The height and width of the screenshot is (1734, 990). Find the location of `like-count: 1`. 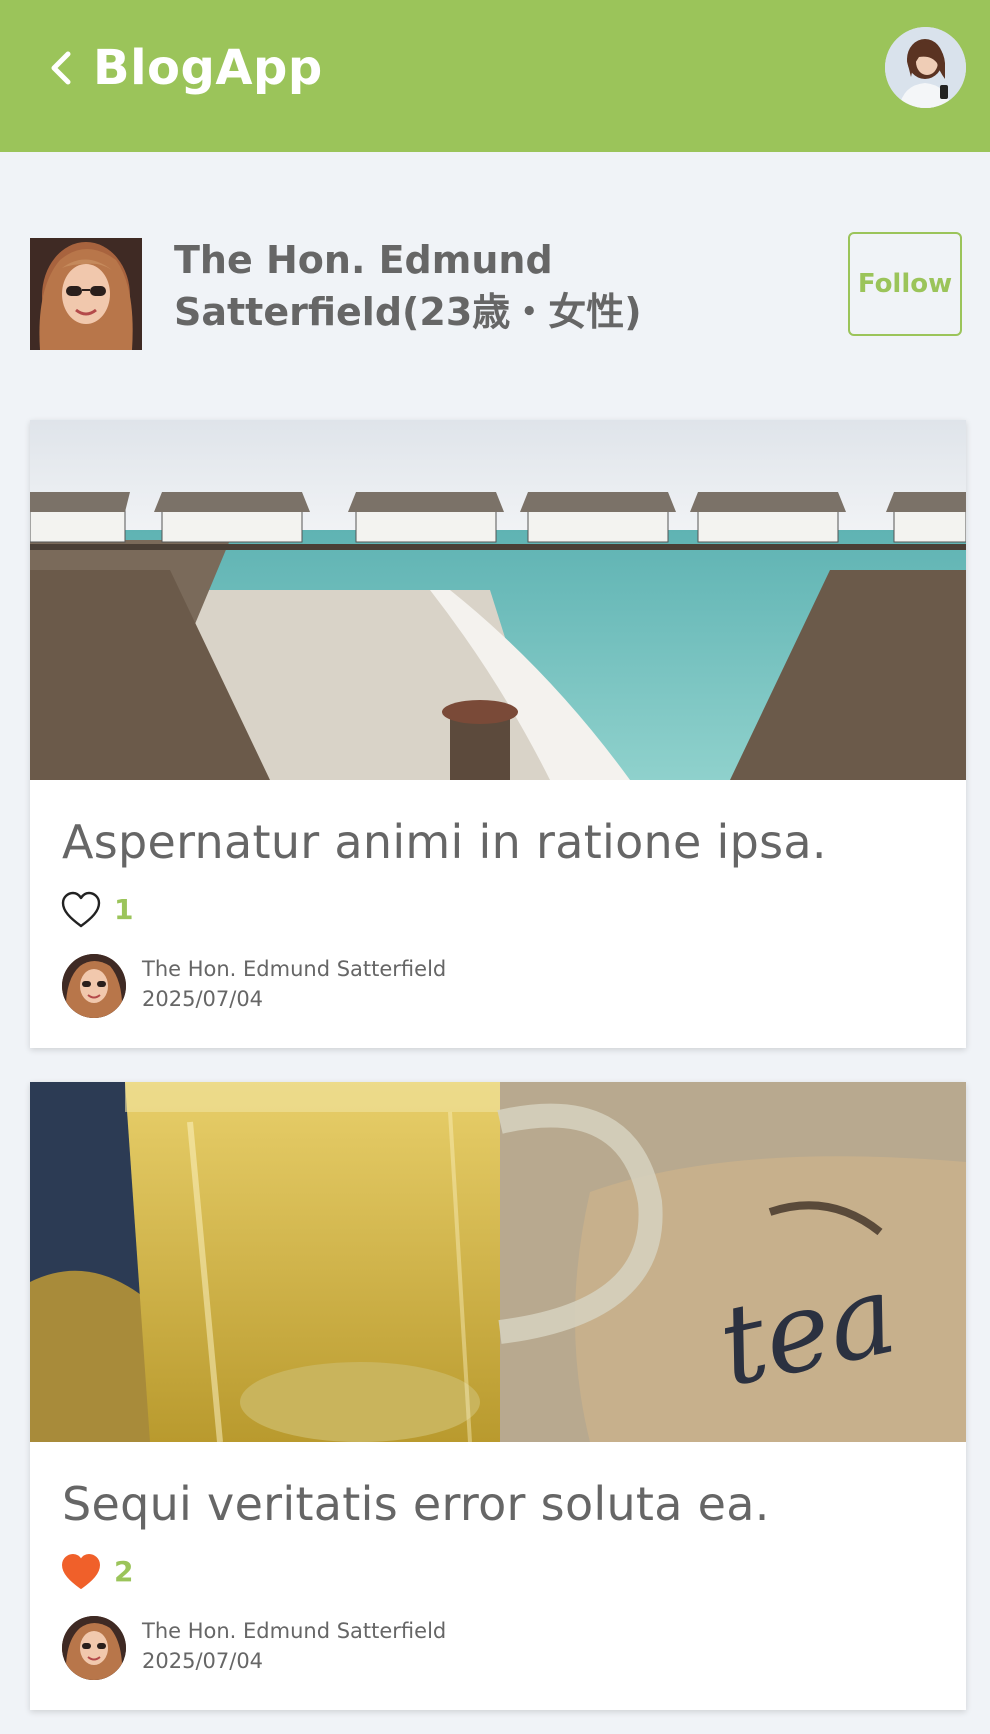

like-count: 1 is located at coordinates (124, 909).